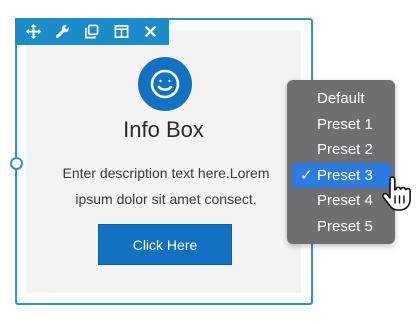 Image resolution: width=420 pixels, height=324 pixels. Describe the element at coordinates (341, 201) in the screenshot. I see `menu-item-preset-4: Preset 4` at that location.